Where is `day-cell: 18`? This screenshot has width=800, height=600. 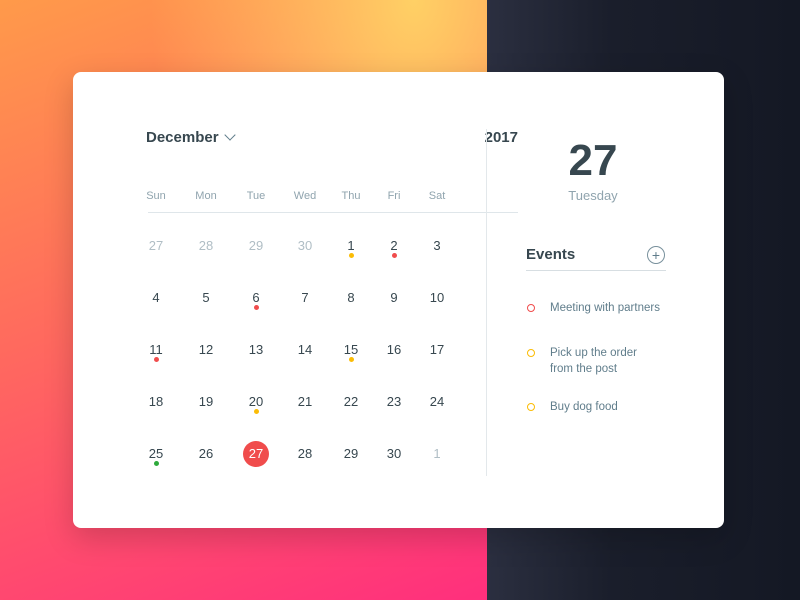
day-cell: 18 is located at coordinates (156, 402).